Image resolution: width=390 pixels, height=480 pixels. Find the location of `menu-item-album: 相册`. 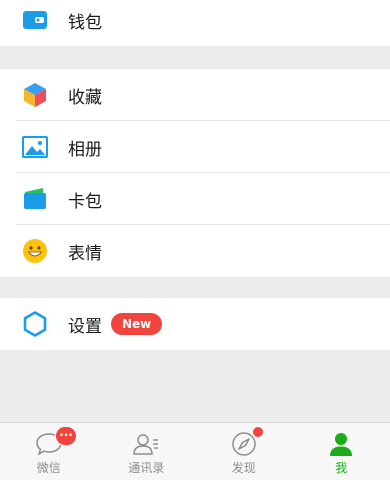

menu-item-album: 相册 is located at coordinates (195, 147).